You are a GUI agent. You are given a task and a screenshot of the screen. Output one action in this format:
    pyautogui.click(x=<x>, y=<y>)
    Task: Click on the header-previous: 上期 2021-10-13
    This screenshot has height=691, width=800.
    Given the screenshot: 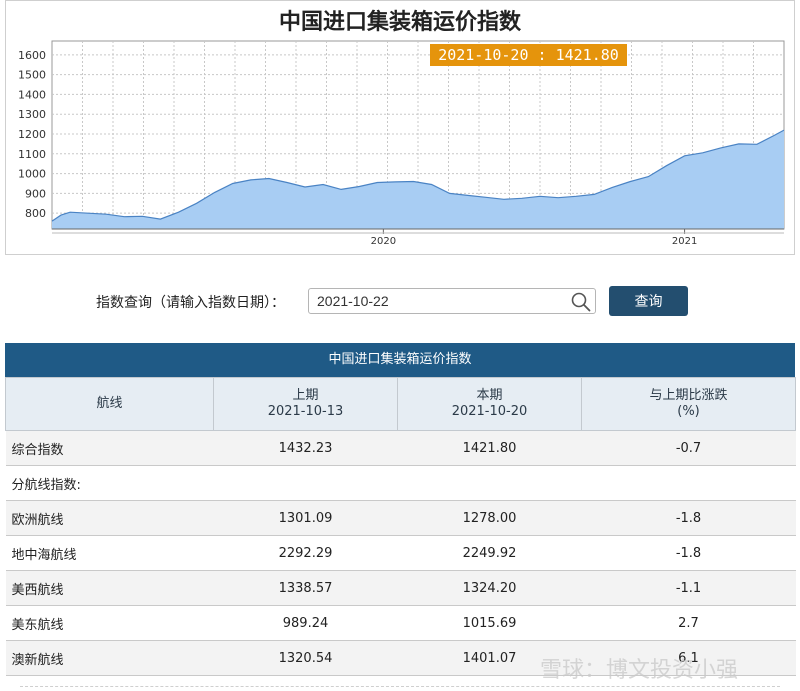 What is the action you would take?
    pyautogui.click(x=305, y=404)
    